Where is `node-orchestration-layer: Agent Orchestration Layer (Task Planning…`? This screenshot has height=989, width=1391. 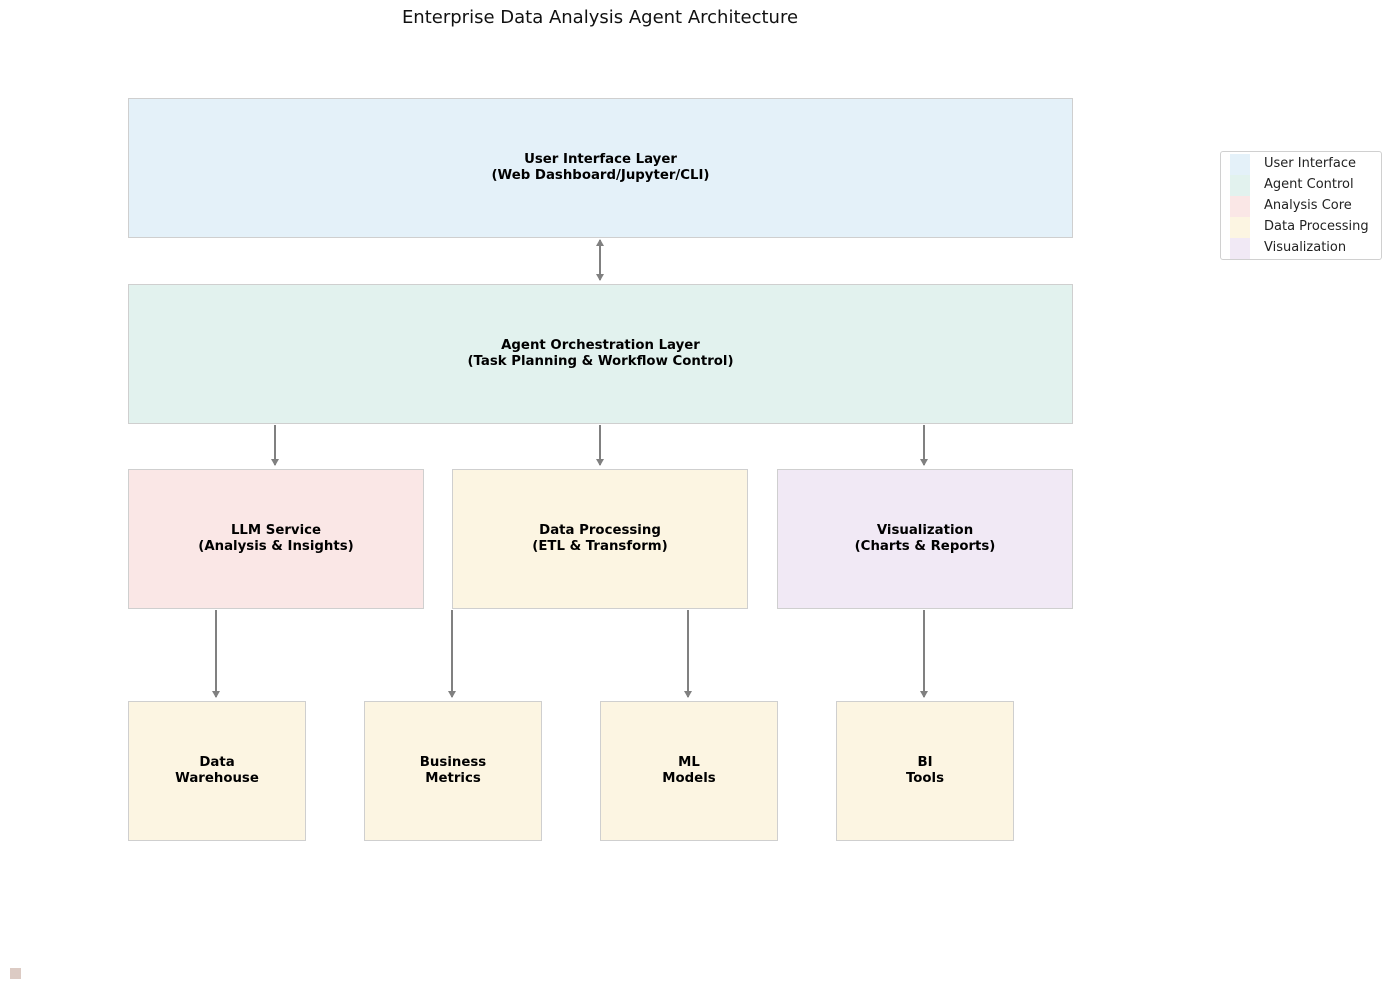
node-orchestration-layer: Agent Orchestration Layer (Task Planning… is located at coordinates (600, 354).